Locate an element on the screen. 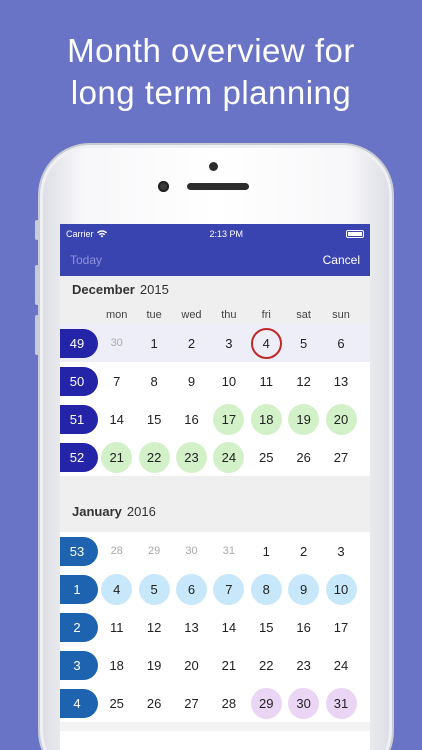 The image size is (422, 750). month-header: January 2016 is located at coordinates (215, 516).